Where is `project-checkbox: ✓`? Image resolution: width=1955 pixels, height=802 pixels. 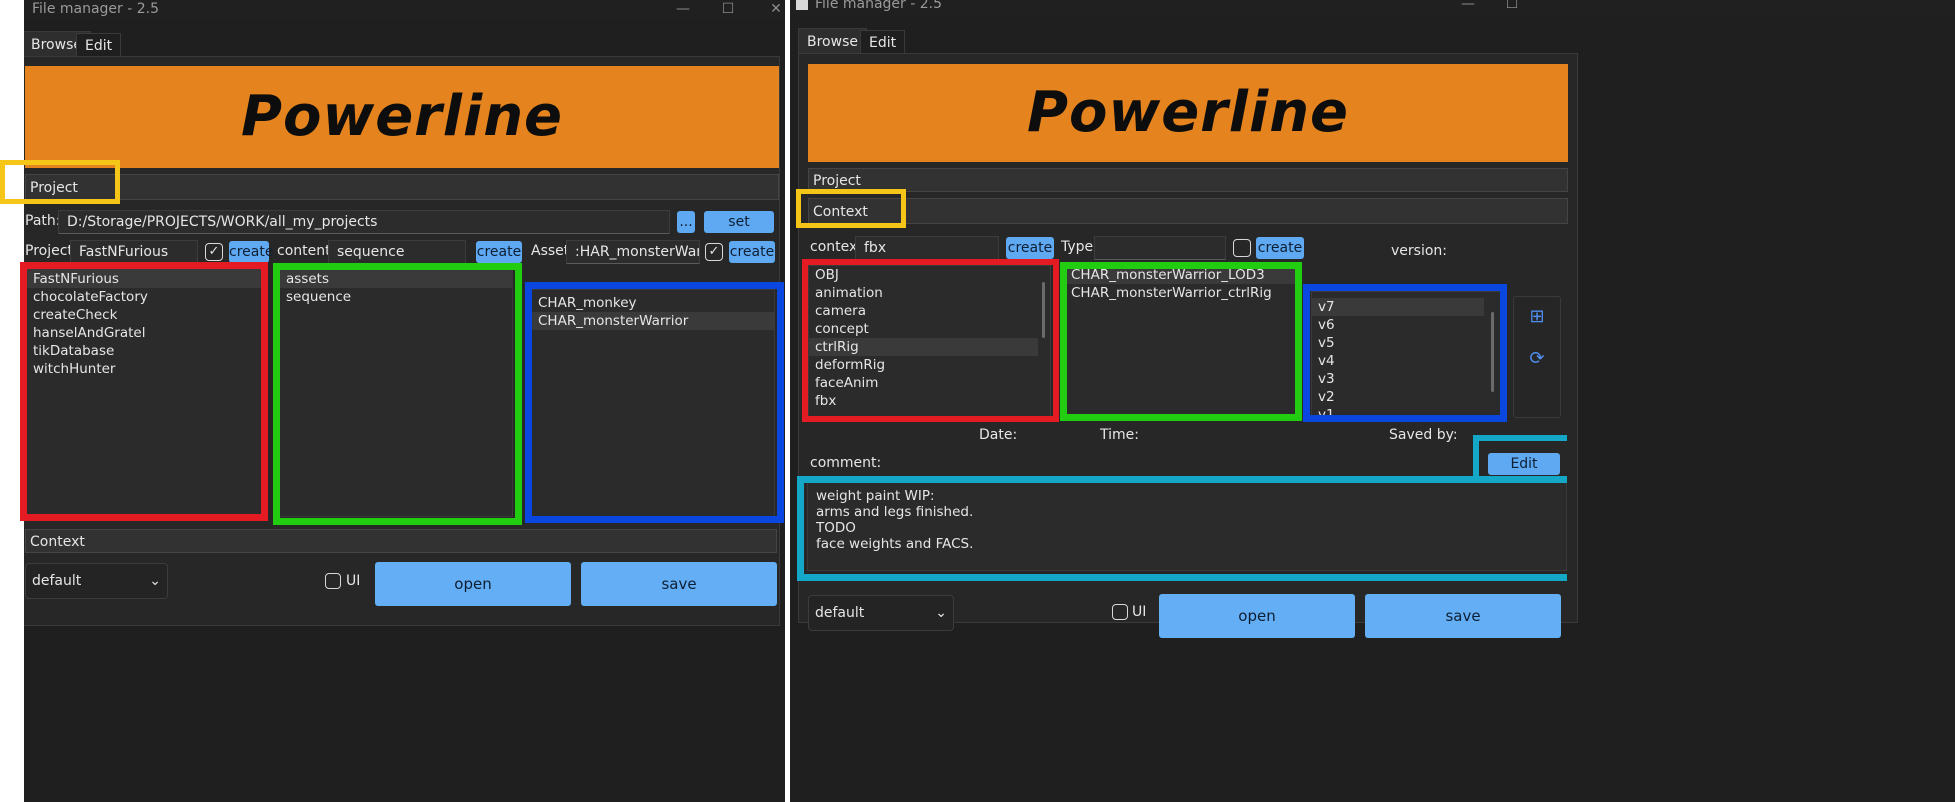
project-checkbox: ✓ is located at coordinates (214, 252).